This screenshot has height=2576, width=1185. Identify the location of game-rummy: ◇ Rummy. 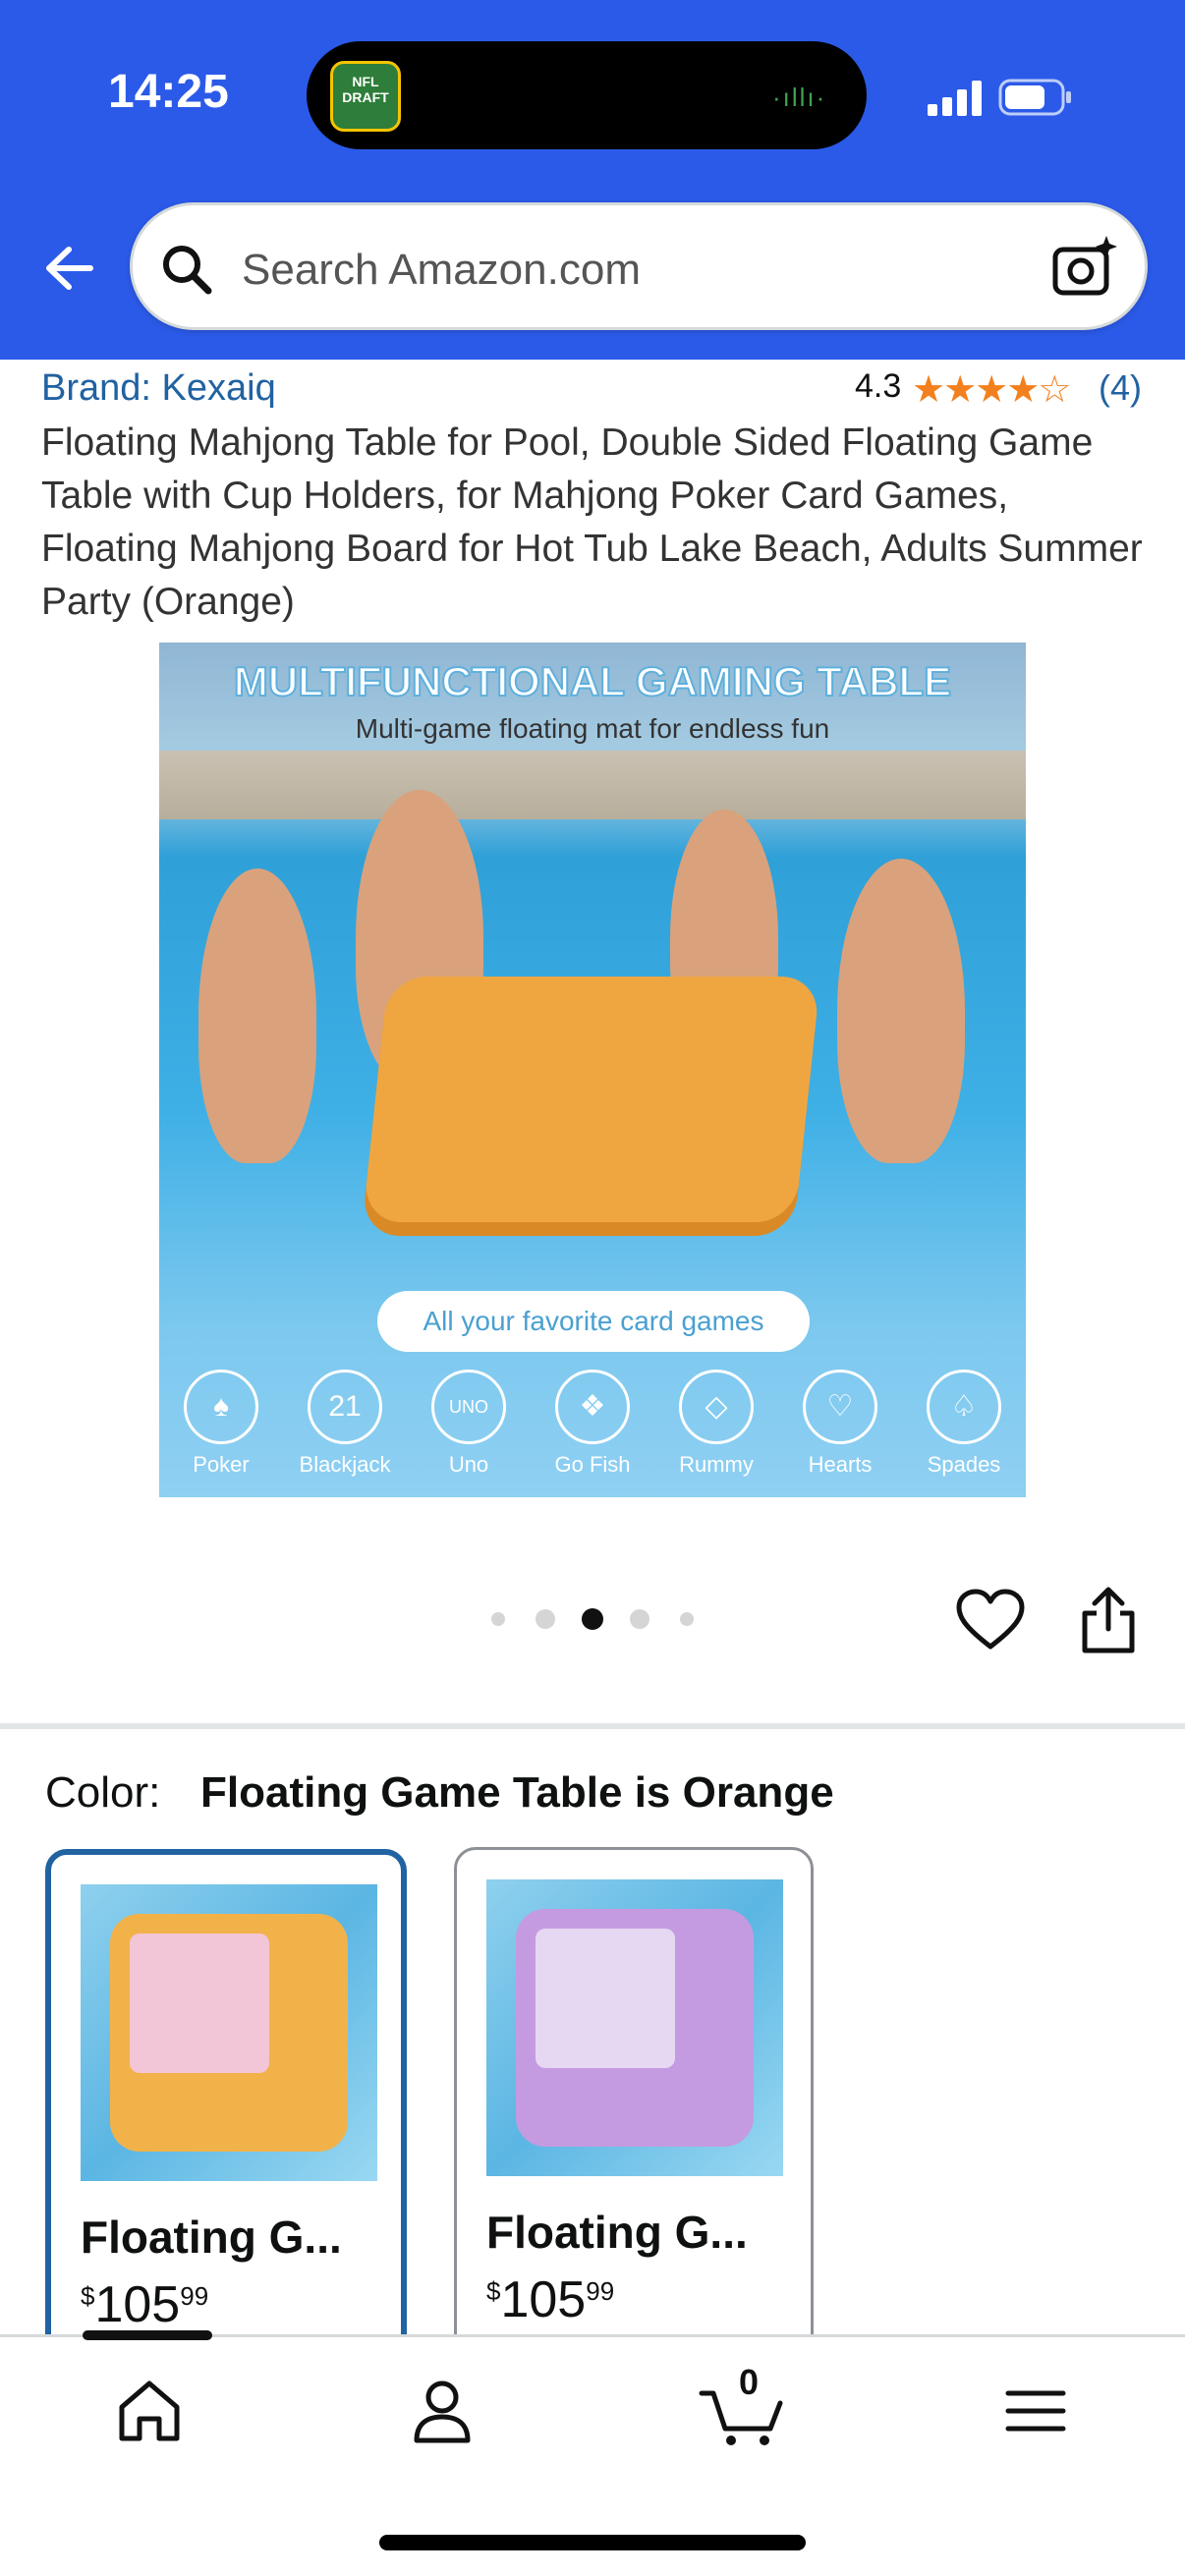
(716, 1424).